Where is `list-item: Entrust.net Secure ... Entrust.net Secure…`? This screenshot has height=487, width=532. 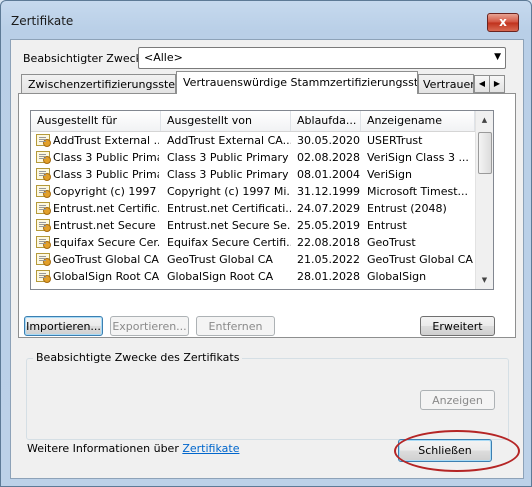
list-item: Entrust.net Secure ... Entrust.net Secure… is located at coordinates (253, 225).